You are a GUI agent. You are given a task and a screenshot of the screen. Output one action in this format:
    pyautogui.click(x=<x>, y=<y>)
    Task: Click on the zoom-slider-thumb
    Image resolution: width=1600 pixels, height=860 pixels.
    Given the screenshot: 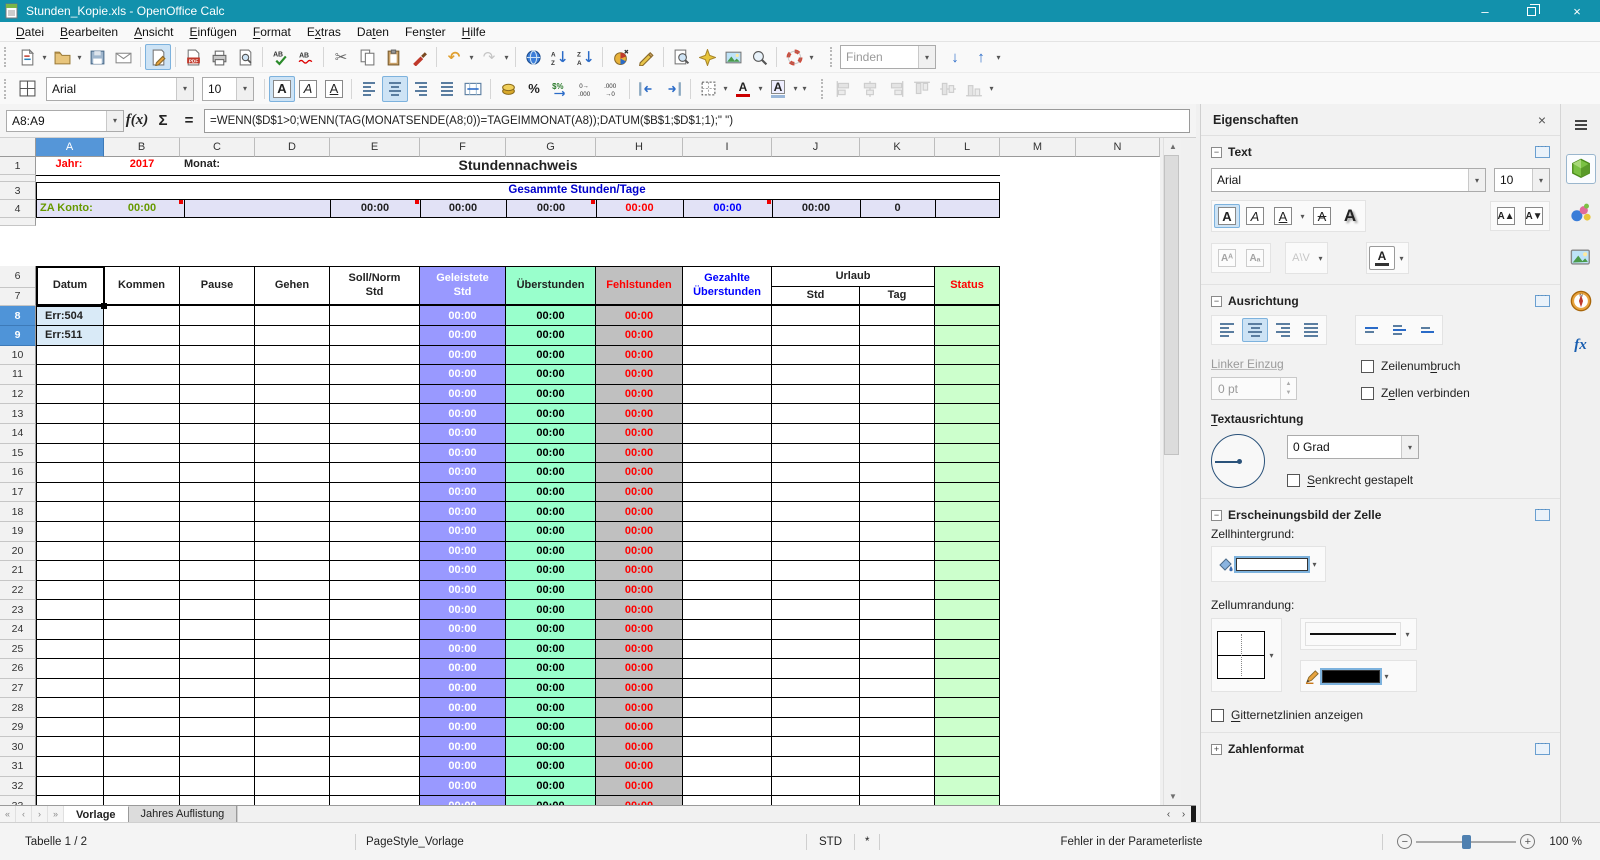 What is the action you would take?
    pyautogui.click(x=1467, y=841)
    